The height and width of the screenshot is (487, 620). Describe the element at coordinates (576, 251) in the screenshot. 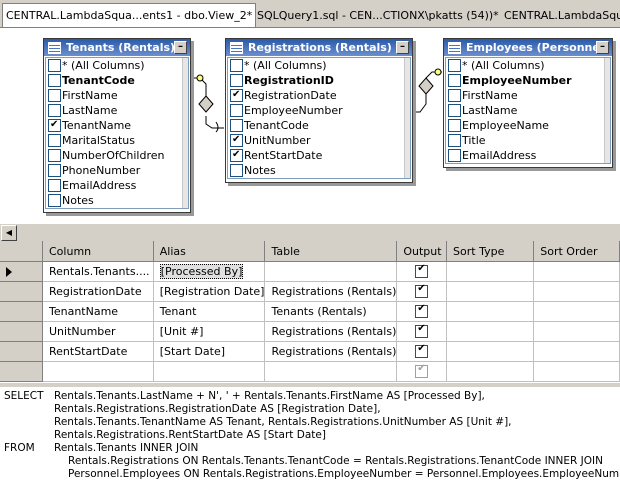

I see `column-header-sort-order: Sort Order` at that location.